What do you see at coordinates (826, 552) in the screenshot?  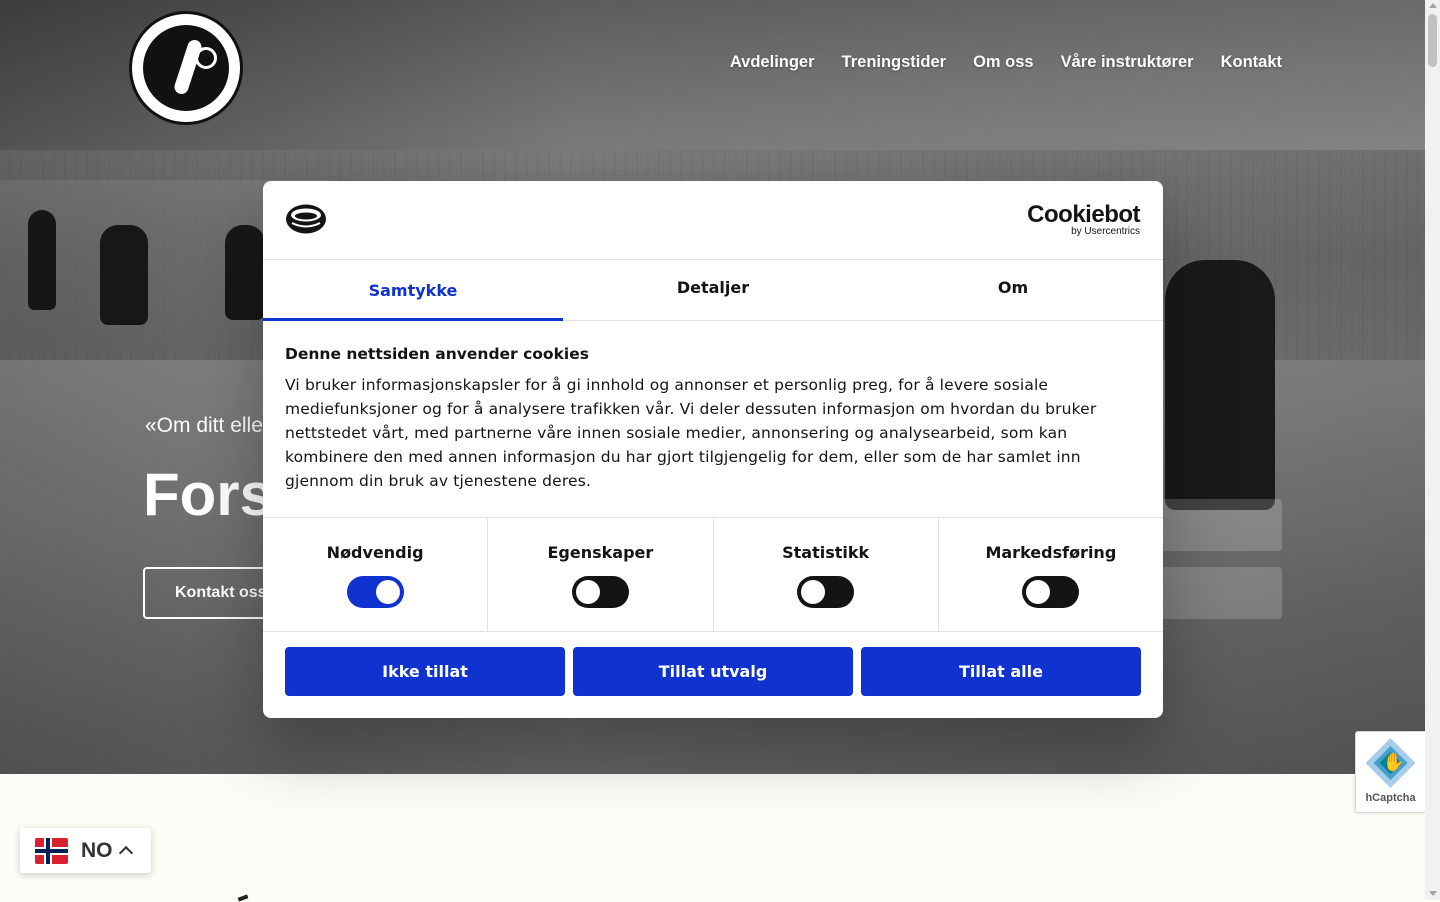 I see `category-label: Statistikk` at bounding box center [826, 552].